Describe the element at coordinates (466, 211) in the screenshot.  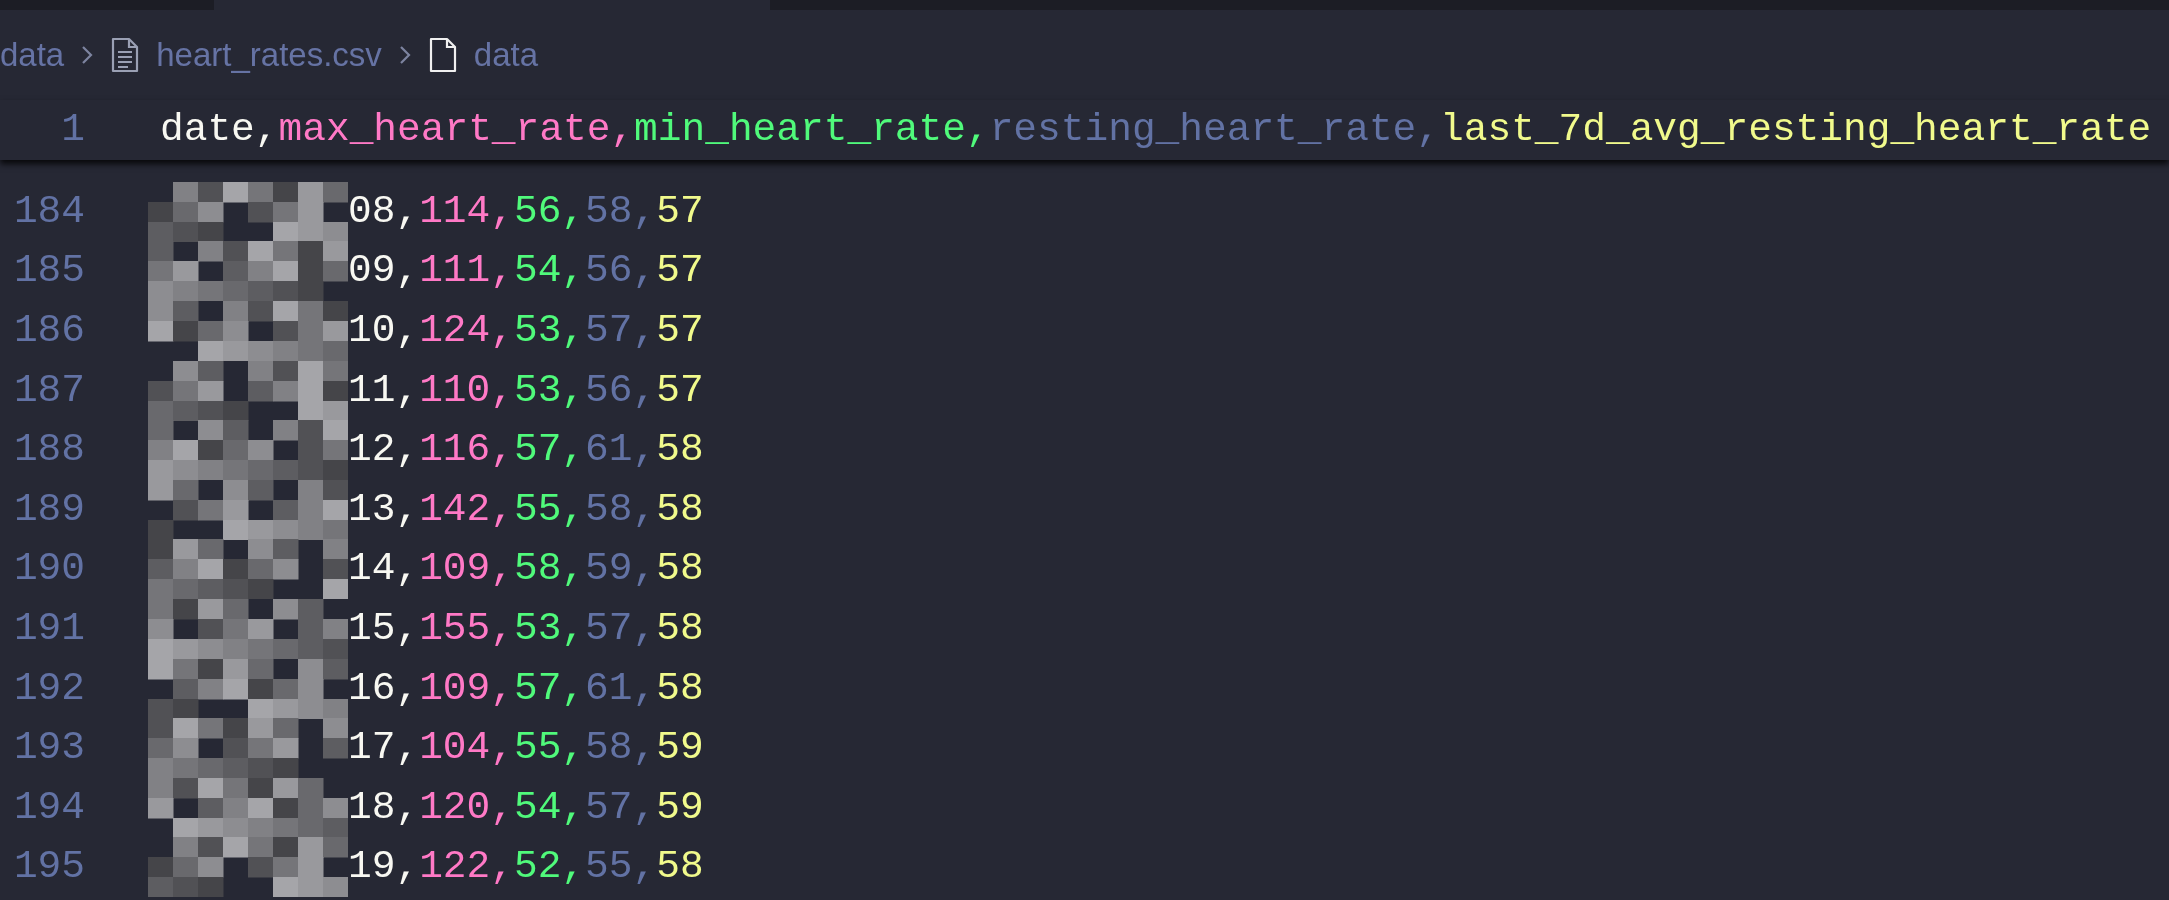
I see `csv-field: 114,` at that location.